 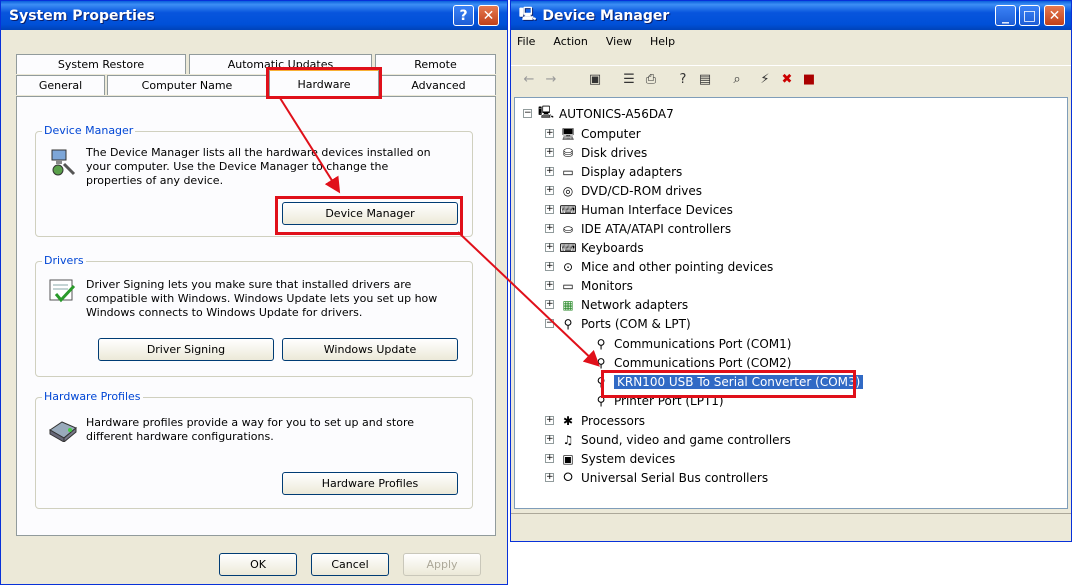 I want to click on tree-node-ports: − ⚲ Ports (COM & LPT), so click(x=618, y=323).